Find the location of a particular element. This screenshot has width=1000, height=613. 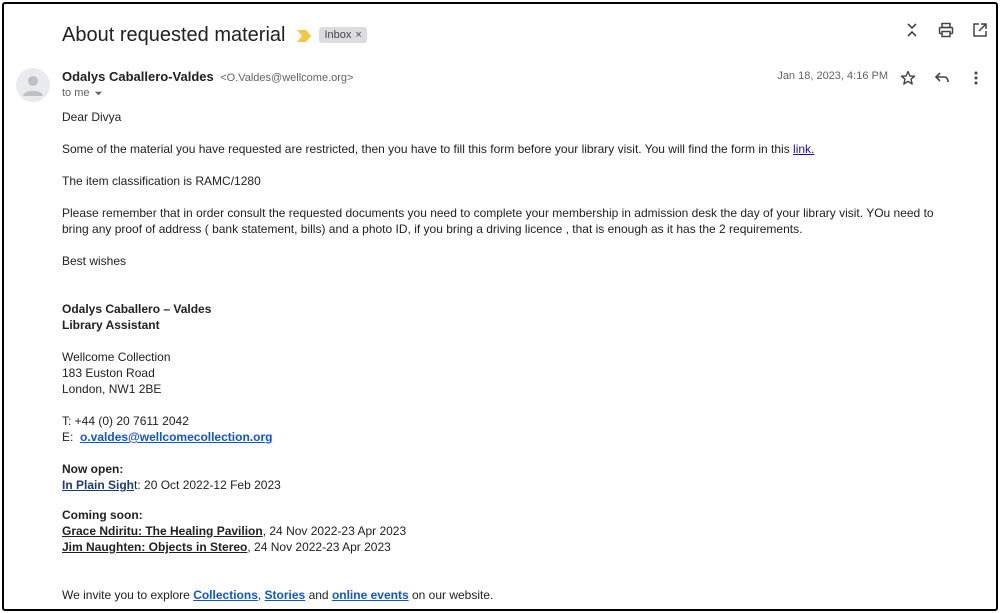

remove-label-icon: × is located at coordinates (358, 35).